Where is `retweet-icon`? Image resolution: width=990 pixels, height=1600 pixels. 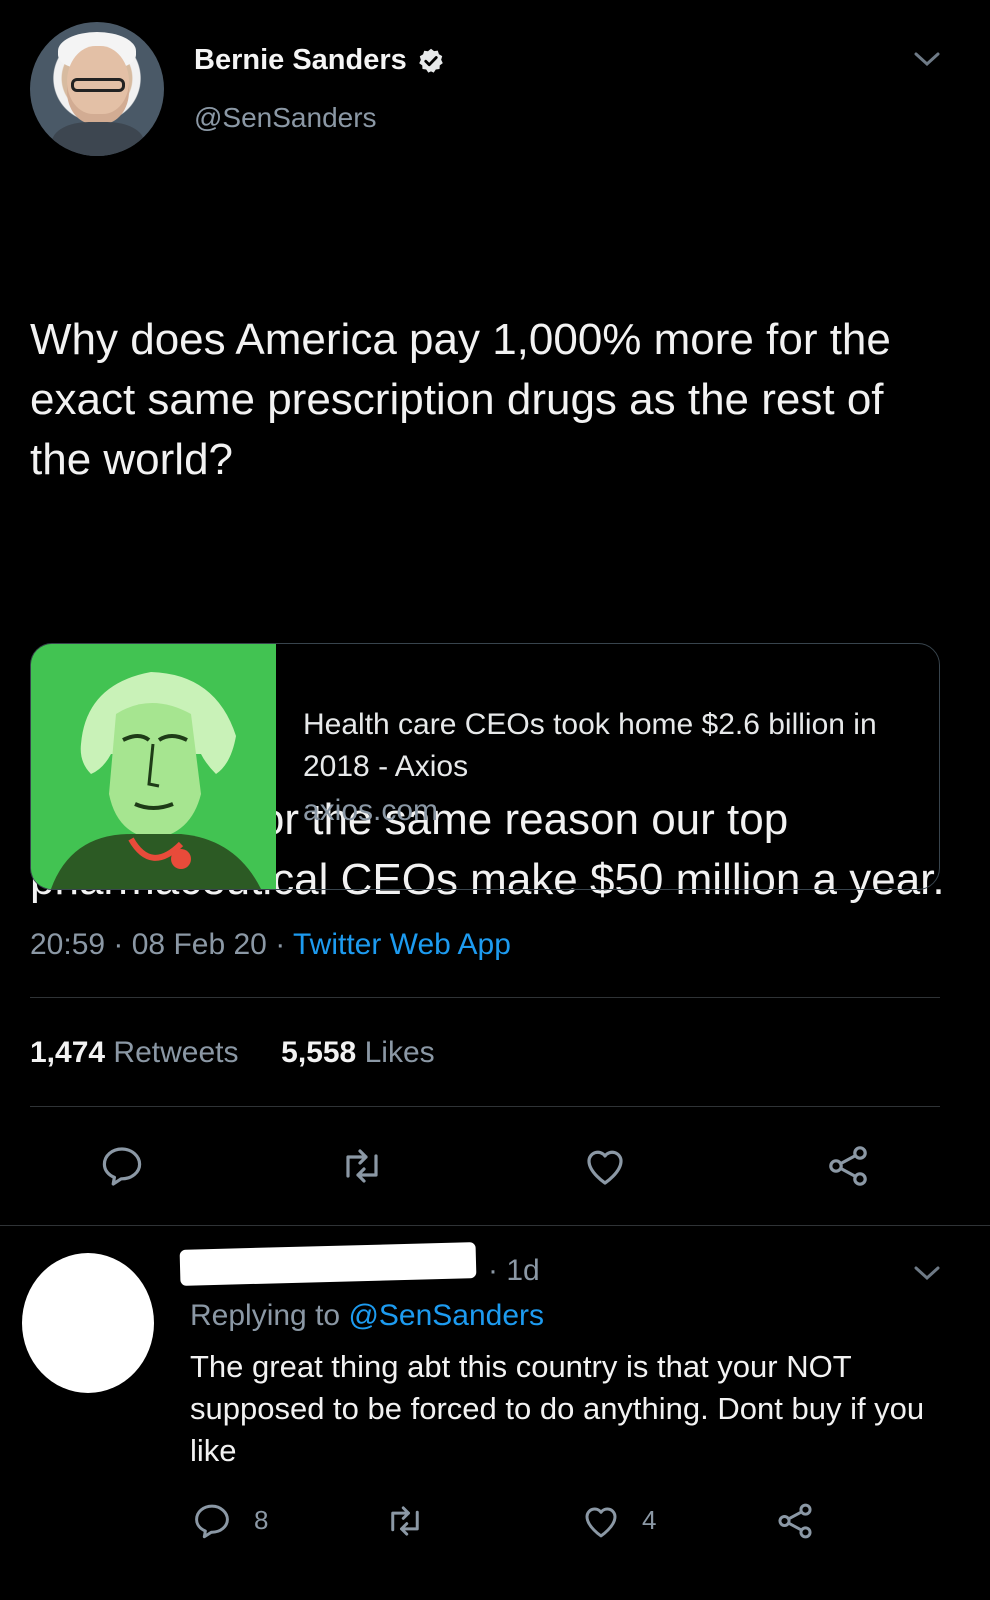
retweet-icon is located at coordinates (362, 1166).